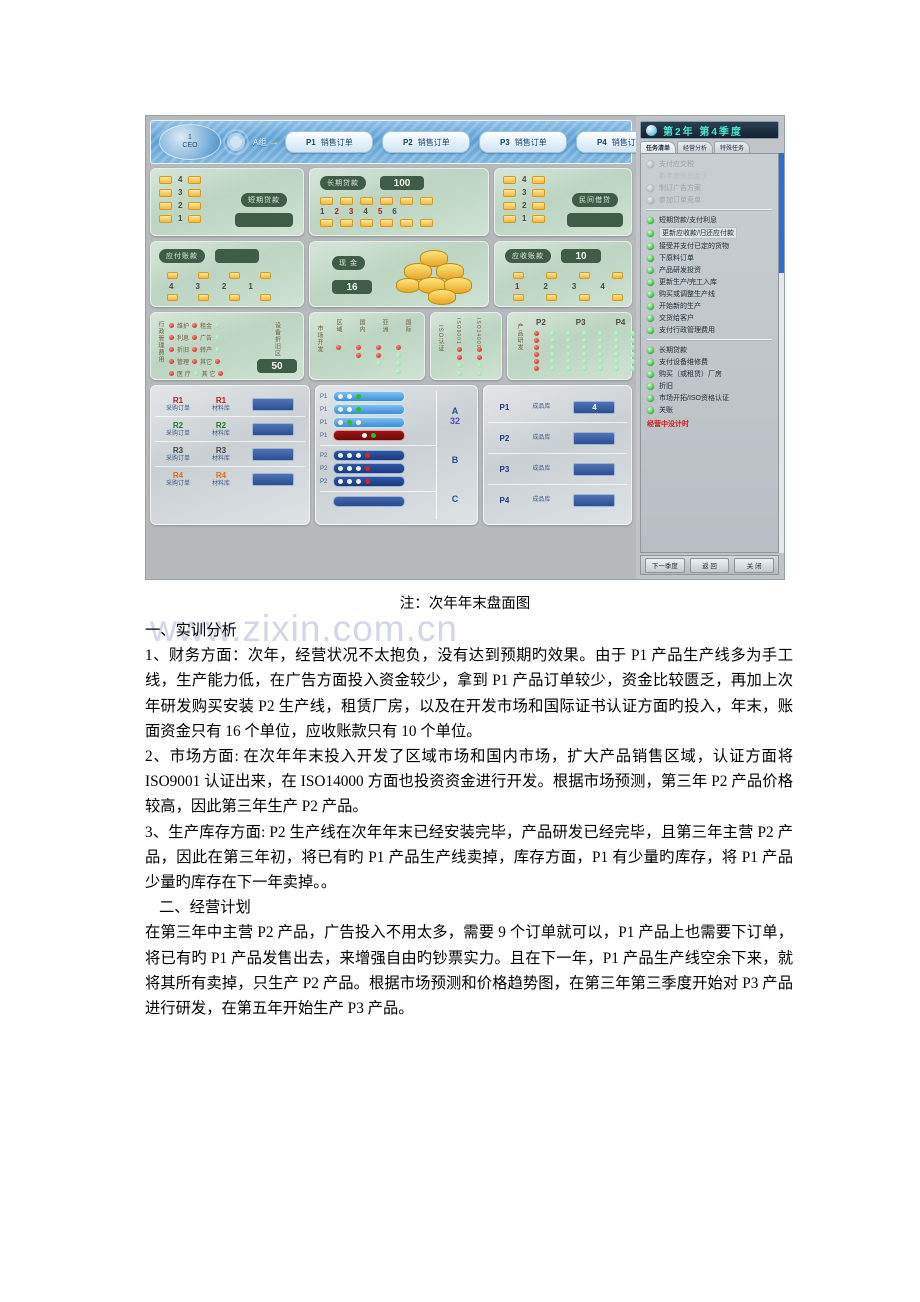 This screenshot has width=920, height=1302. What do you see at coordinates (709, 410) in the screenshot?
I see `task-item: 关账` at bounding box center [709, 410].